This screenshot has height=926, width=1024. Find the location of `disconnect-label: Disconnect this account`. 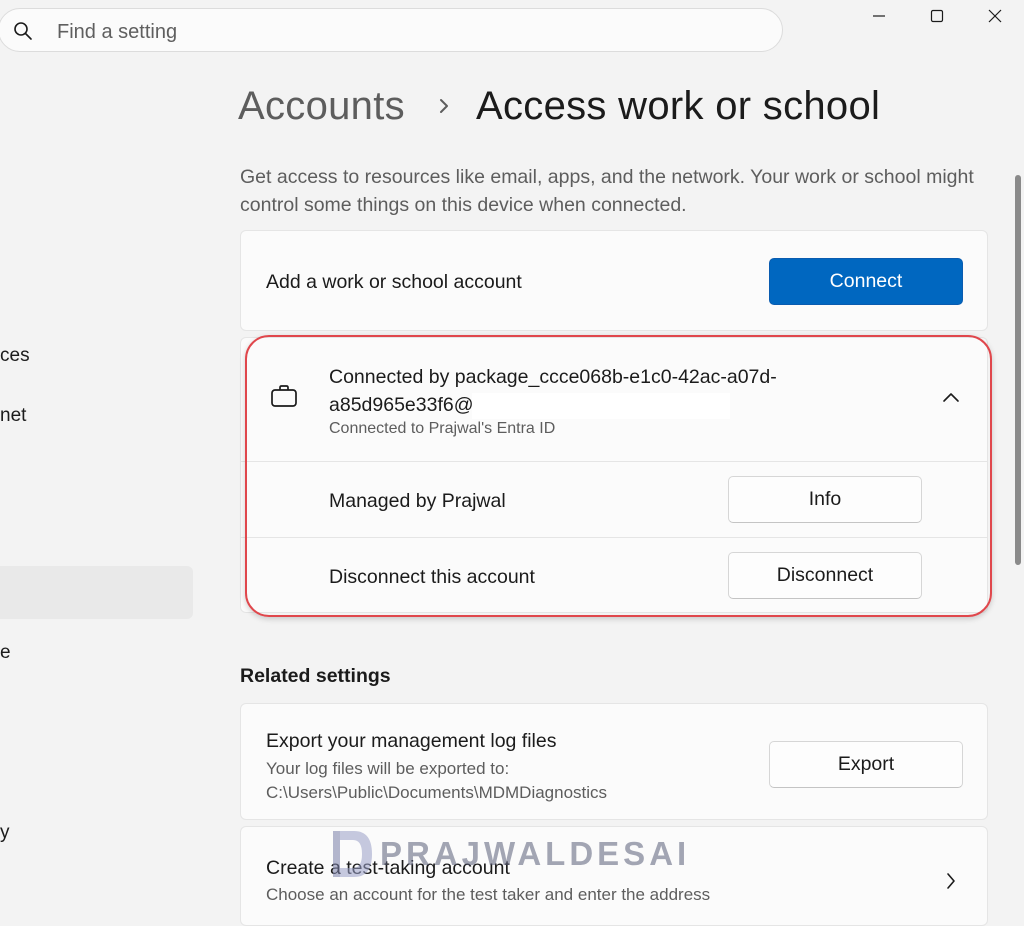

disconnect-label: Disconnect this account is located at coordinates (432, 577).